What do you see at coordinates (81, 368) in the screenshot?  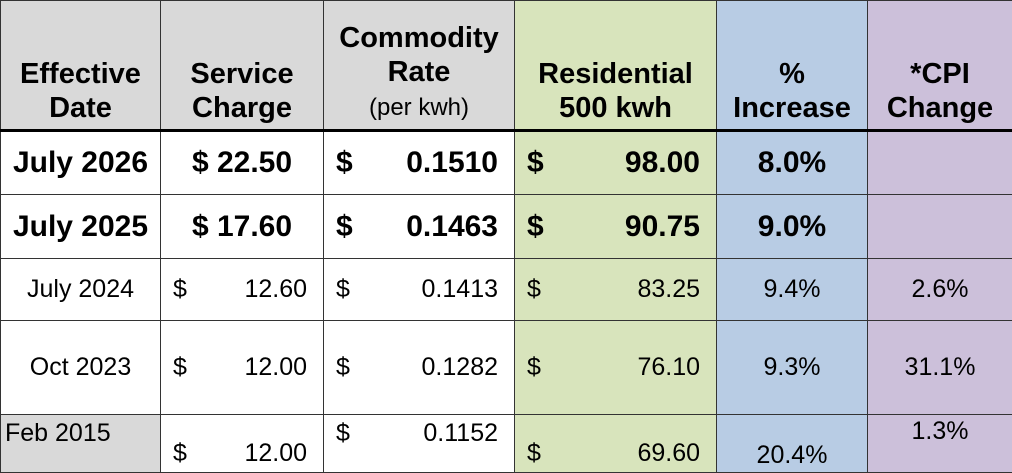 I see `effective-date-cell: Oct 2023` at bounding box center [81, 368].